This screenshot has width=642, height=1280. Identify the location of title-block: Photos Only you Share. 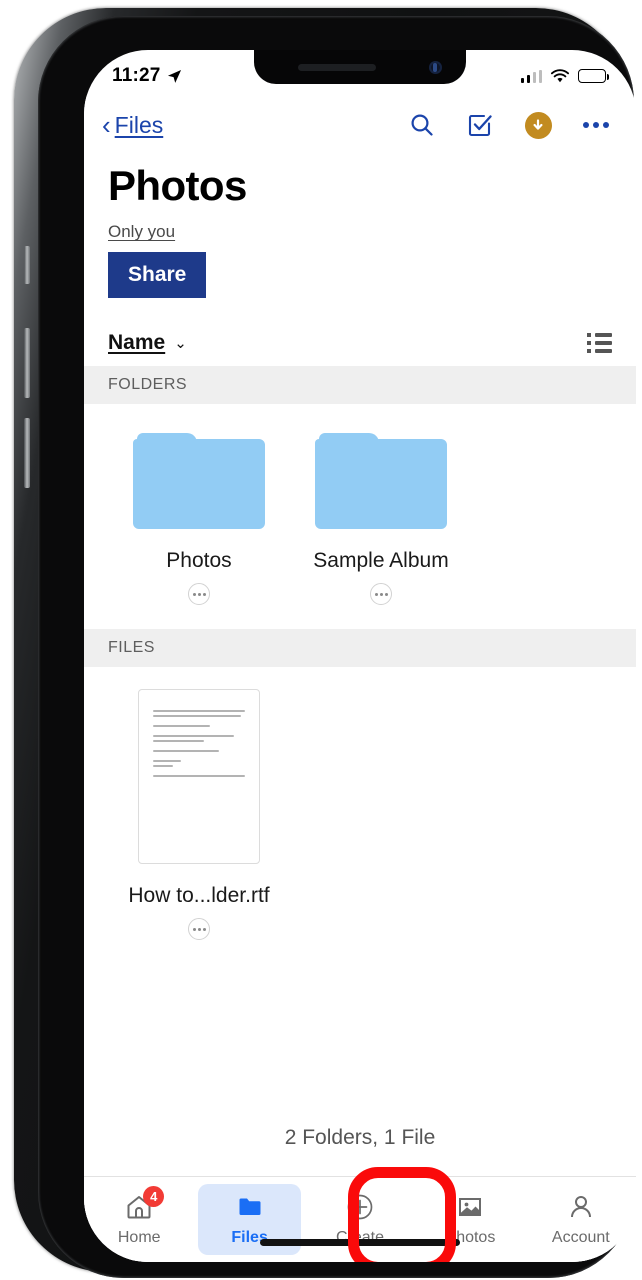
(360, 226).